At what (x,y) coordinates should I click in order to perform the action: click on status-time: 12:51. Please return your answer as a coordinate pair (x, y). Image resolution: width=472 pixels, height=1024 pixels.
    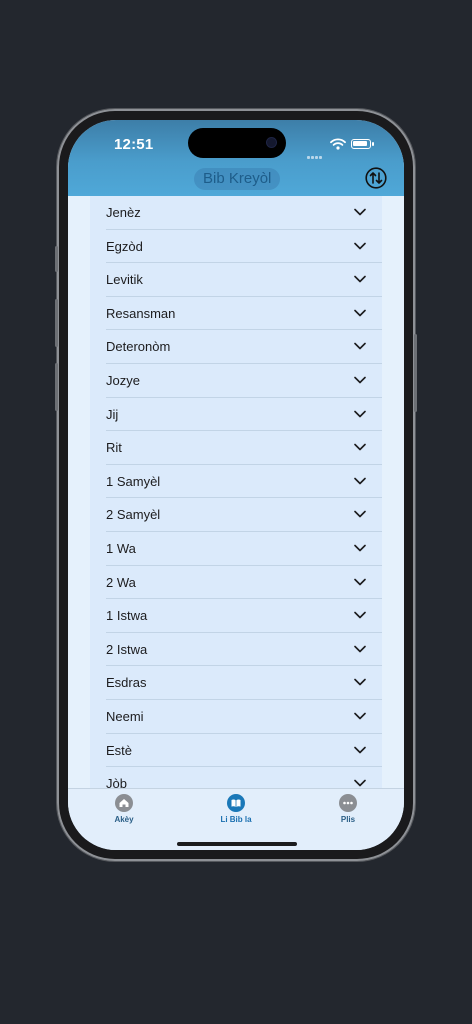
    Looking at the image, I should click on (134, 144).